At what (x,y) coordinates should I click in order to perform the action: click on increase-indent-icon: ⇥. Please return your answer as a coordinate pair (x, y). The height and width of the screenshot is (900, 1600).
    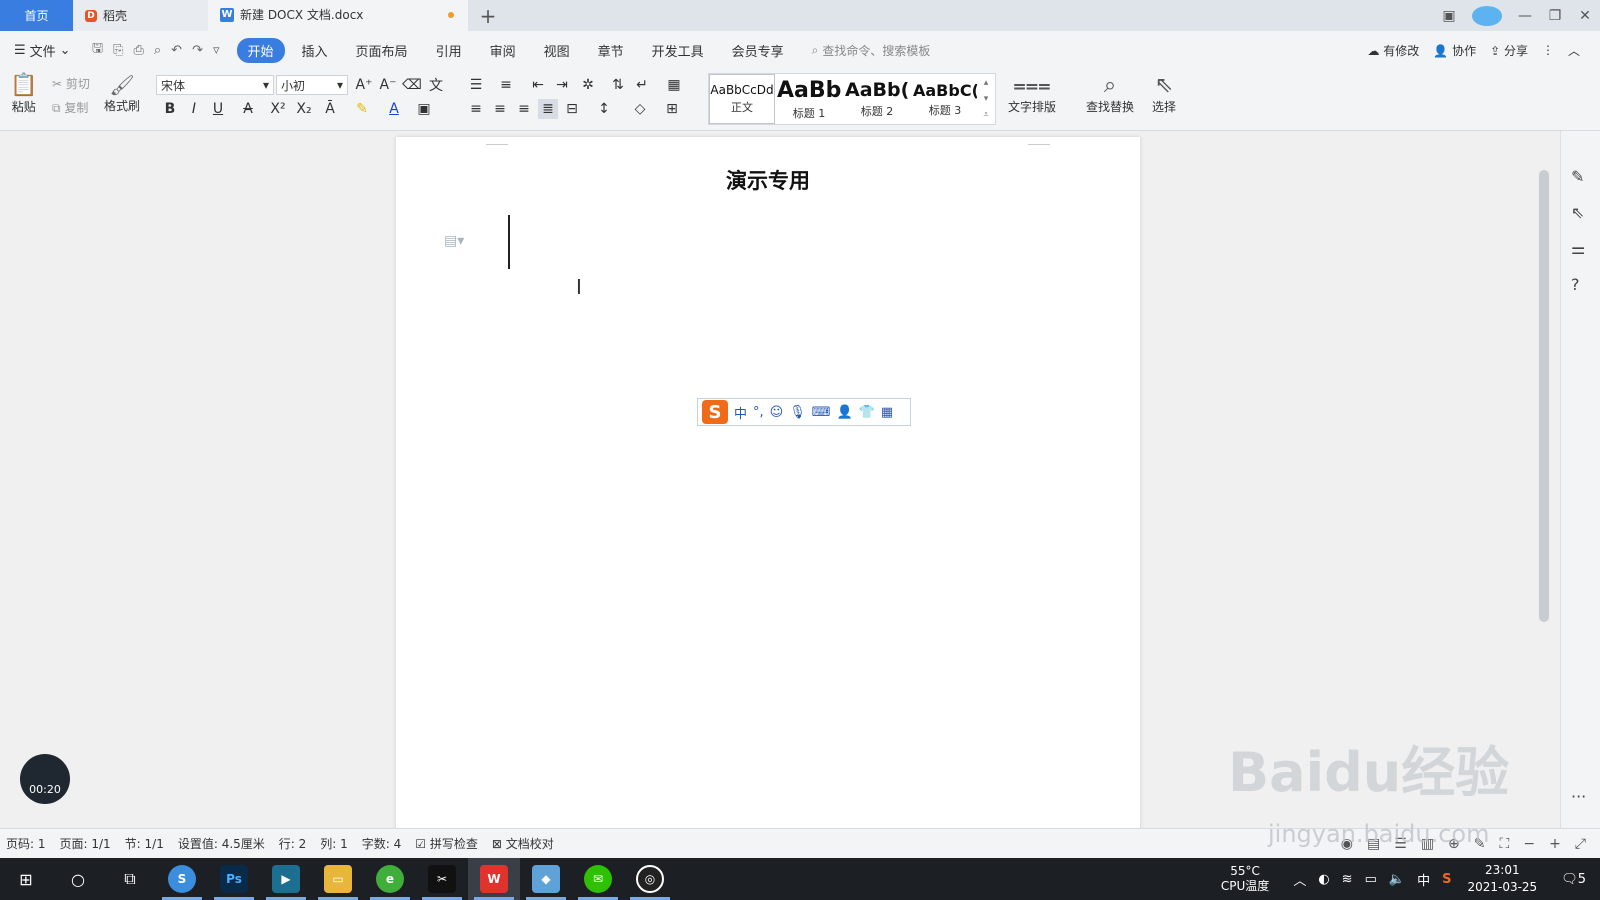
    Looking at the image, I should click on (562, 85).